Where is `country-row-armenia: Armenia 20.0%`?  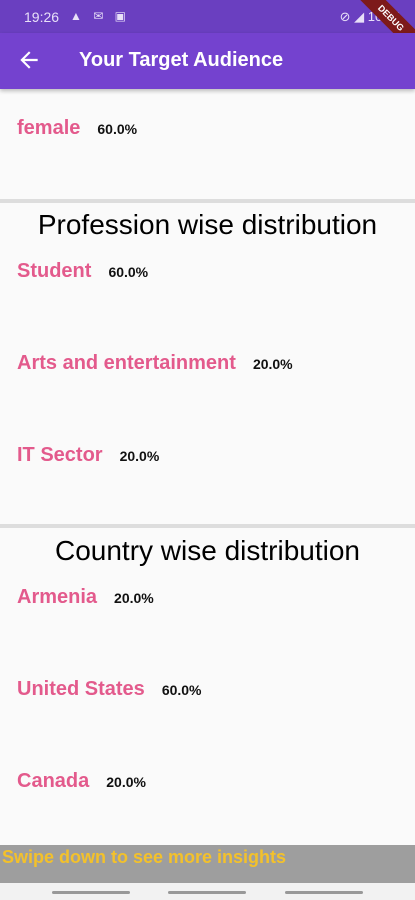 country-row-armenia: Armenia 20.0% is located at coordinates (85, 597).